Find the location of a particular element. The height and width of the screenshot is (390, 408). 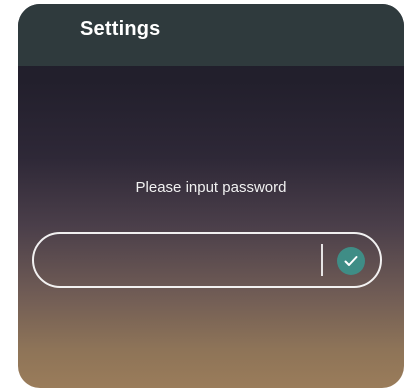

field-divider is located at coordinates (322, 260).